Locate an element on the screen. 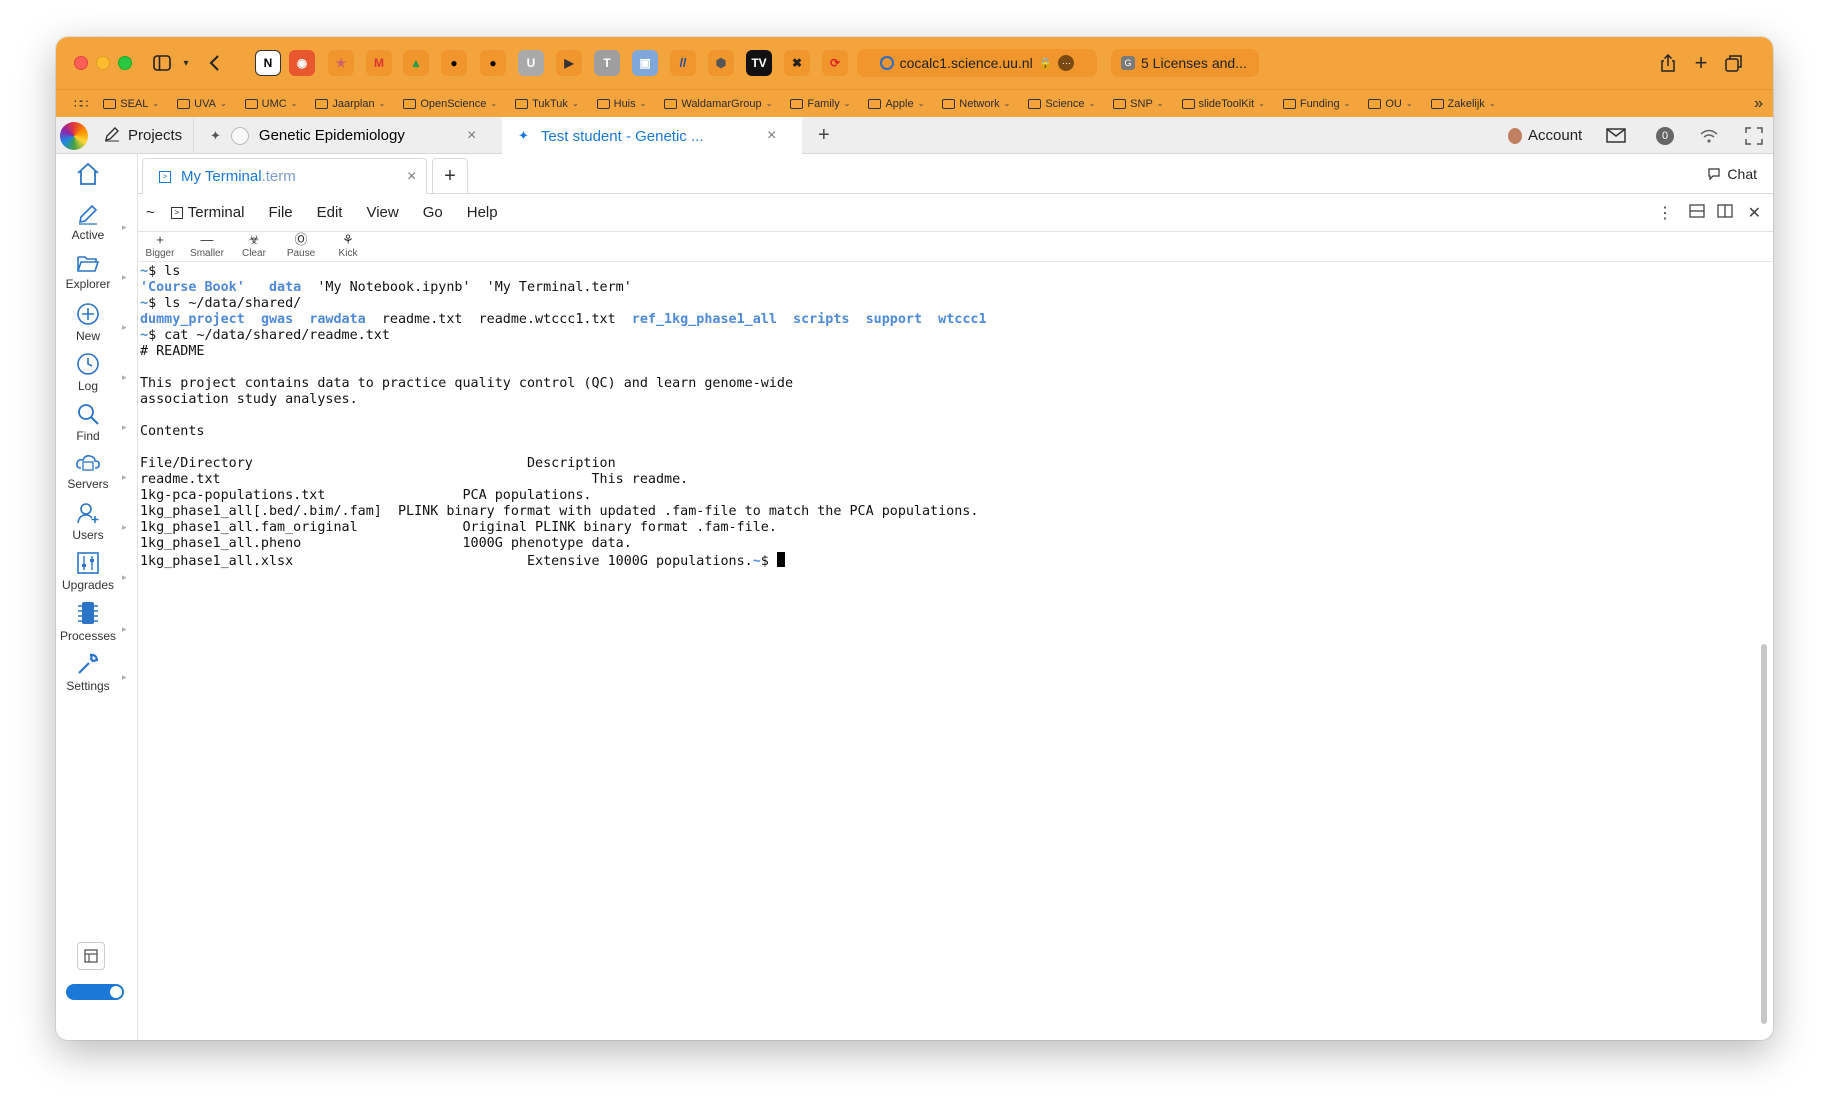 This screenshot has width=1829, height=1114. bookmark-folder: WaldamarGroup ⌄ is located at coordinates (718, 104).